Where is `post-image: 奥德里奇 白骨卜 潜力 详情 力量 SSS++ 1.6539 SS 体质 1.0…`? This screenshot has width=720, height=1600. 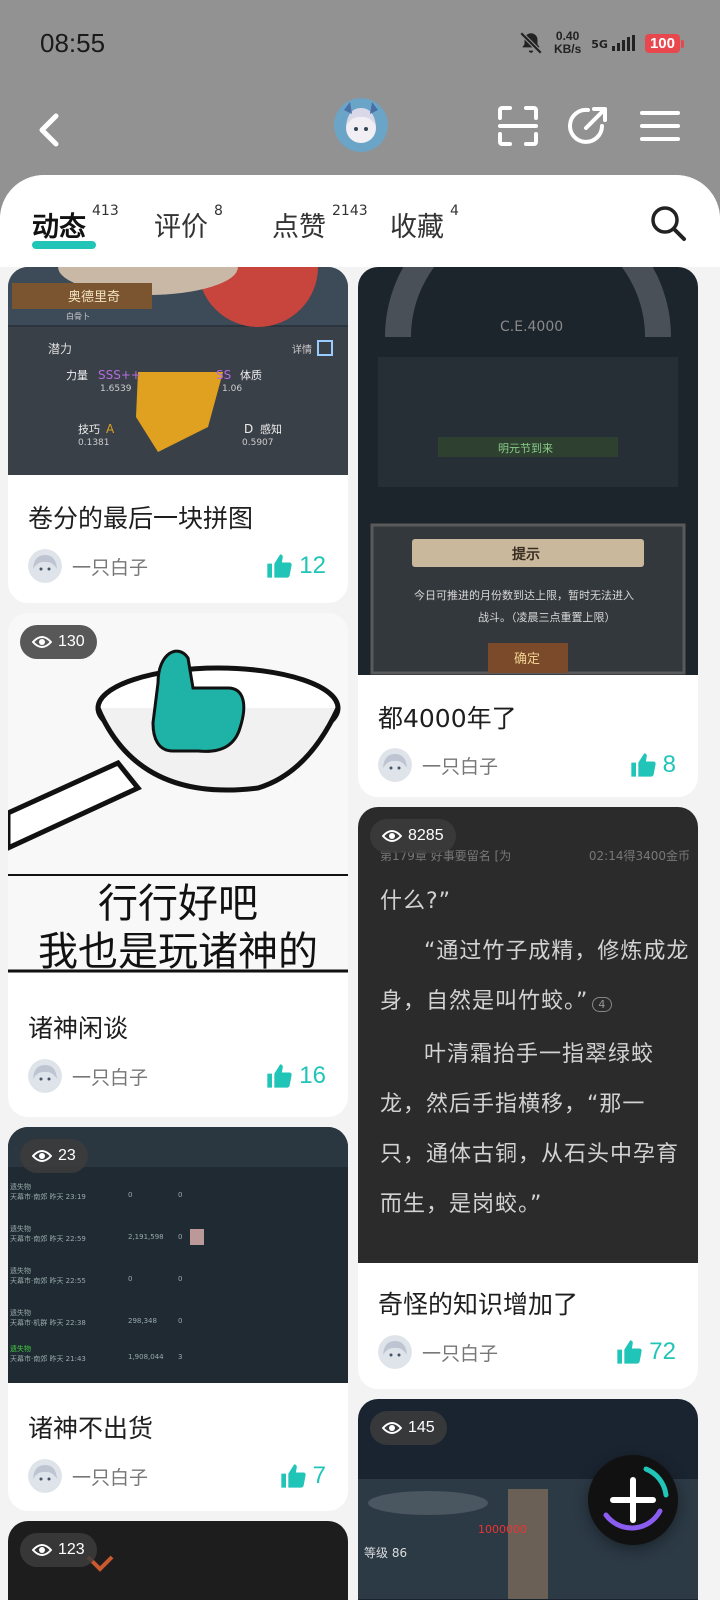
post-image: 奥德里奇 白骨卜 潜力 详情 力量 SSS++ 1.6539 SS 体质 1.0… is located at coordinates (178, 371).